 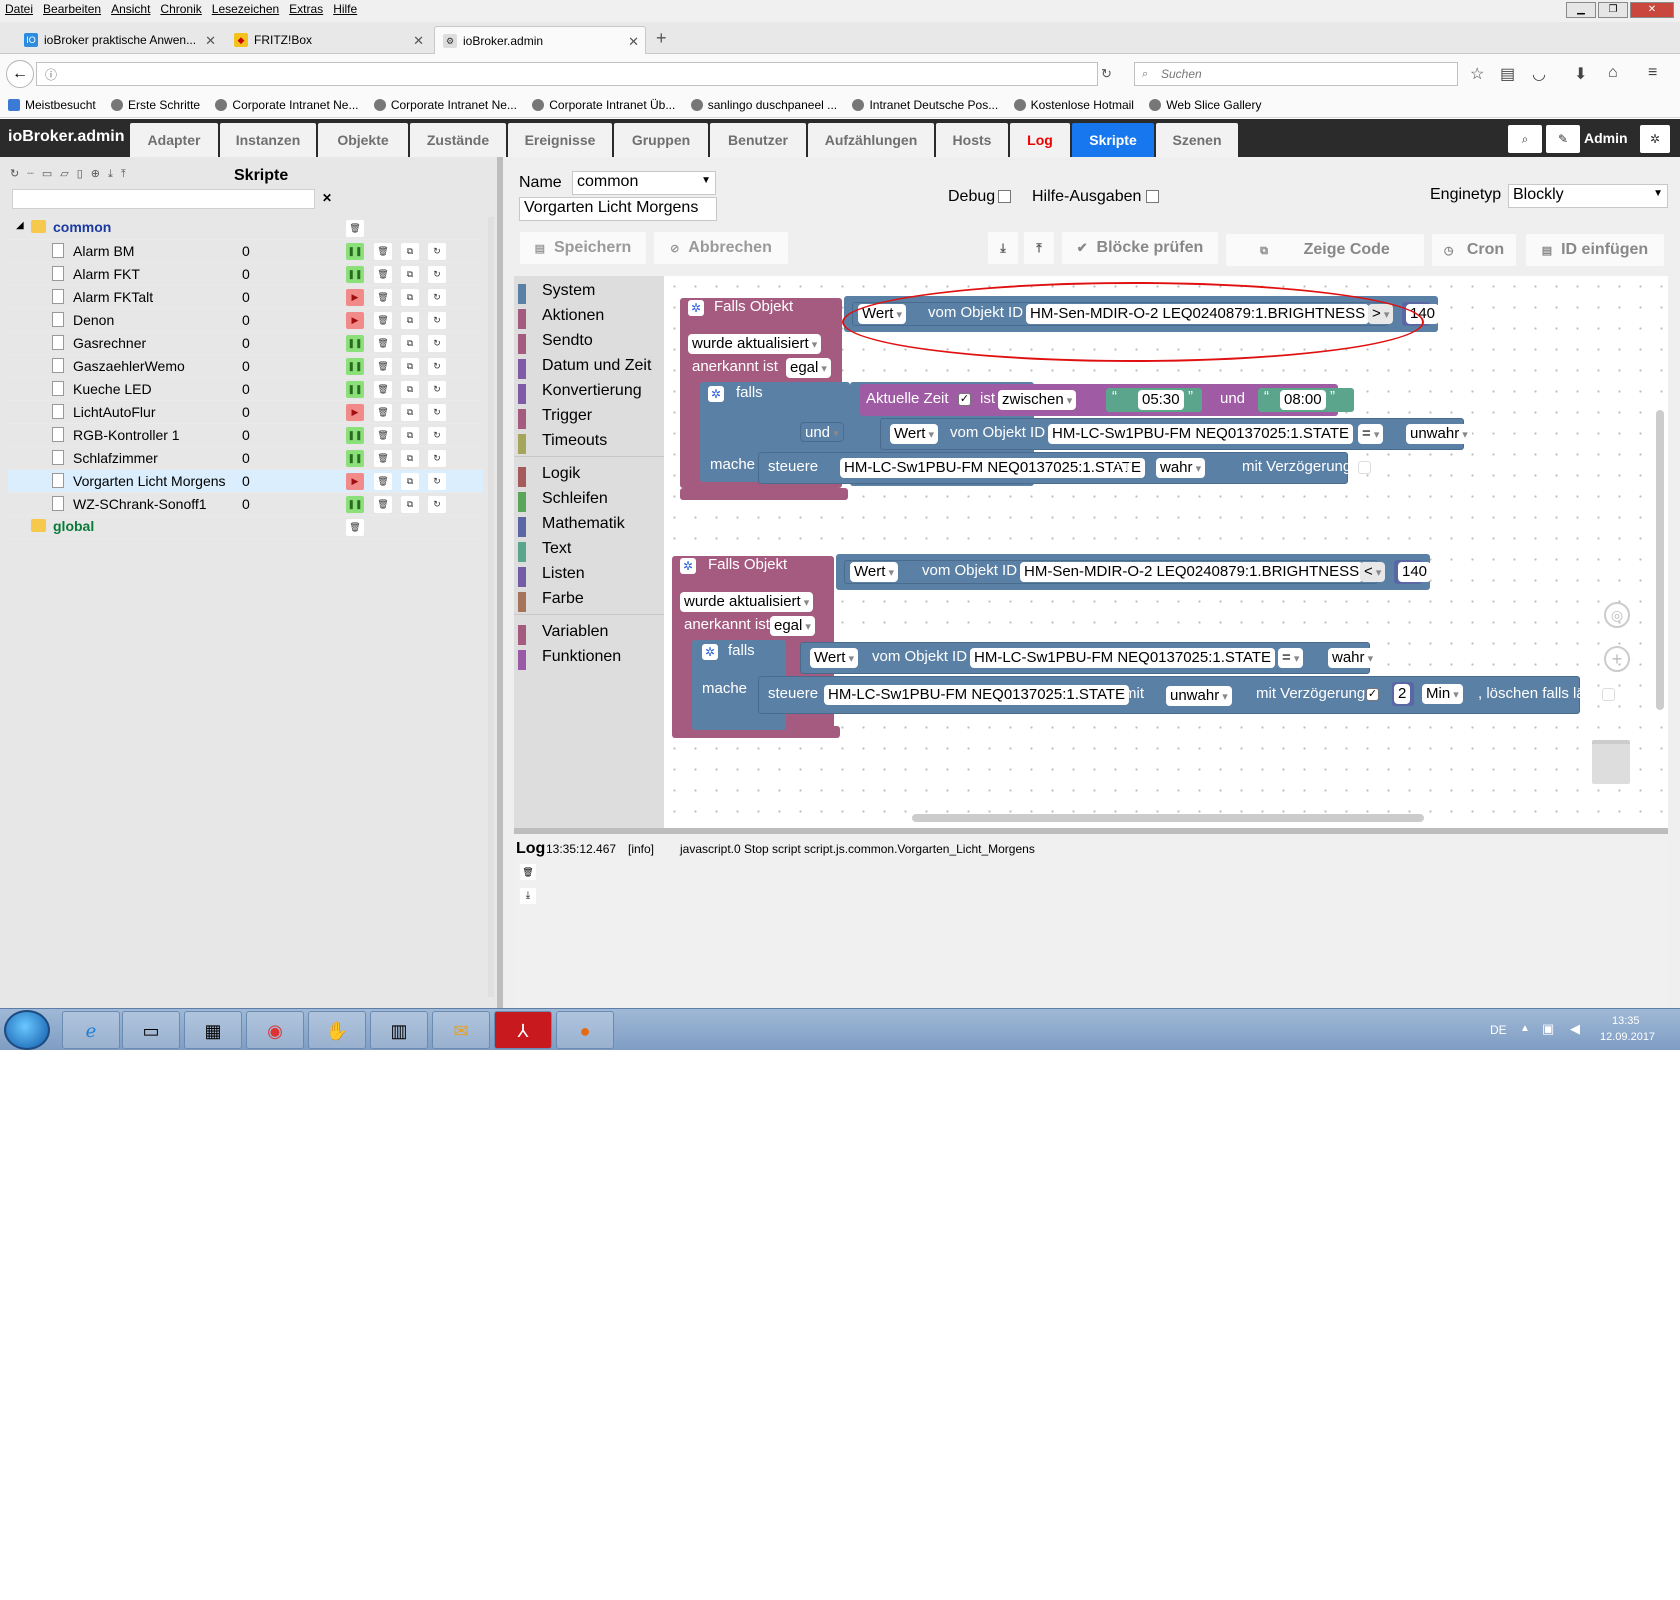 What do you see at coordinates (458, 140) in the screenshot?
I see `tab-zustaende: Zustände` at bounding box center [458, 140].